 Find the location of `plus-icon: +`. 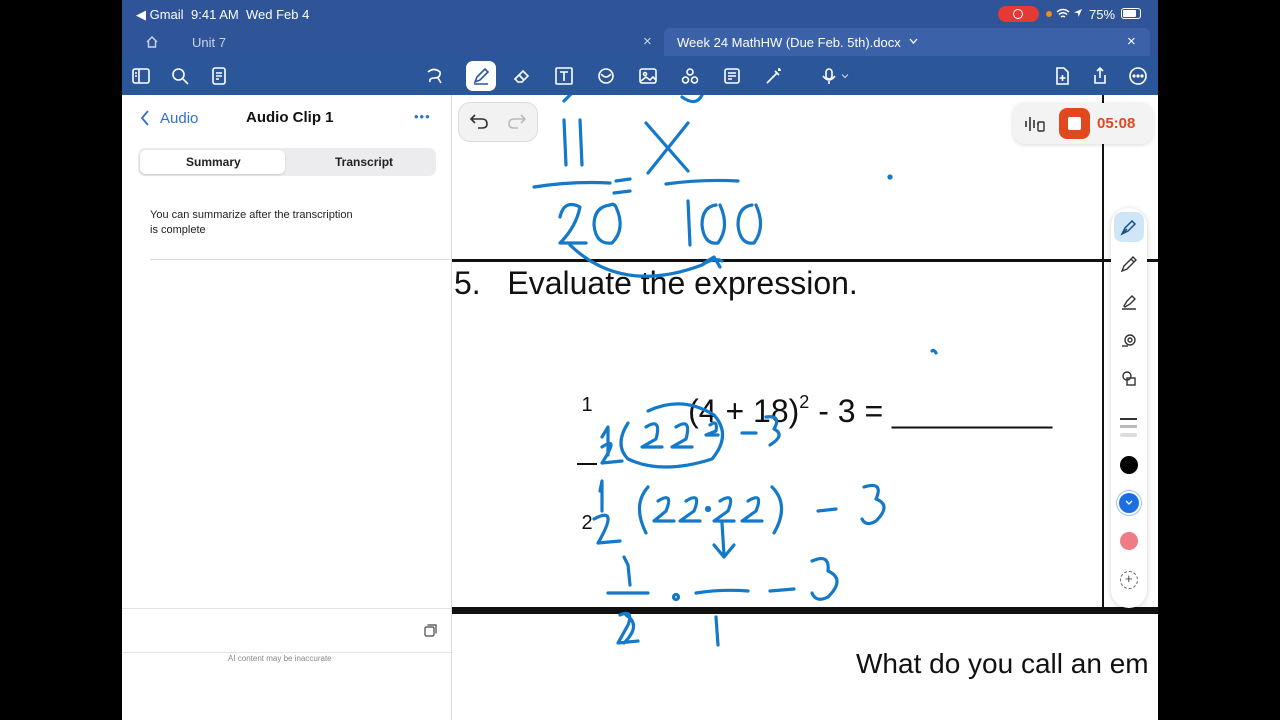

plus-icon: + is located at coordinates (1129, 578).